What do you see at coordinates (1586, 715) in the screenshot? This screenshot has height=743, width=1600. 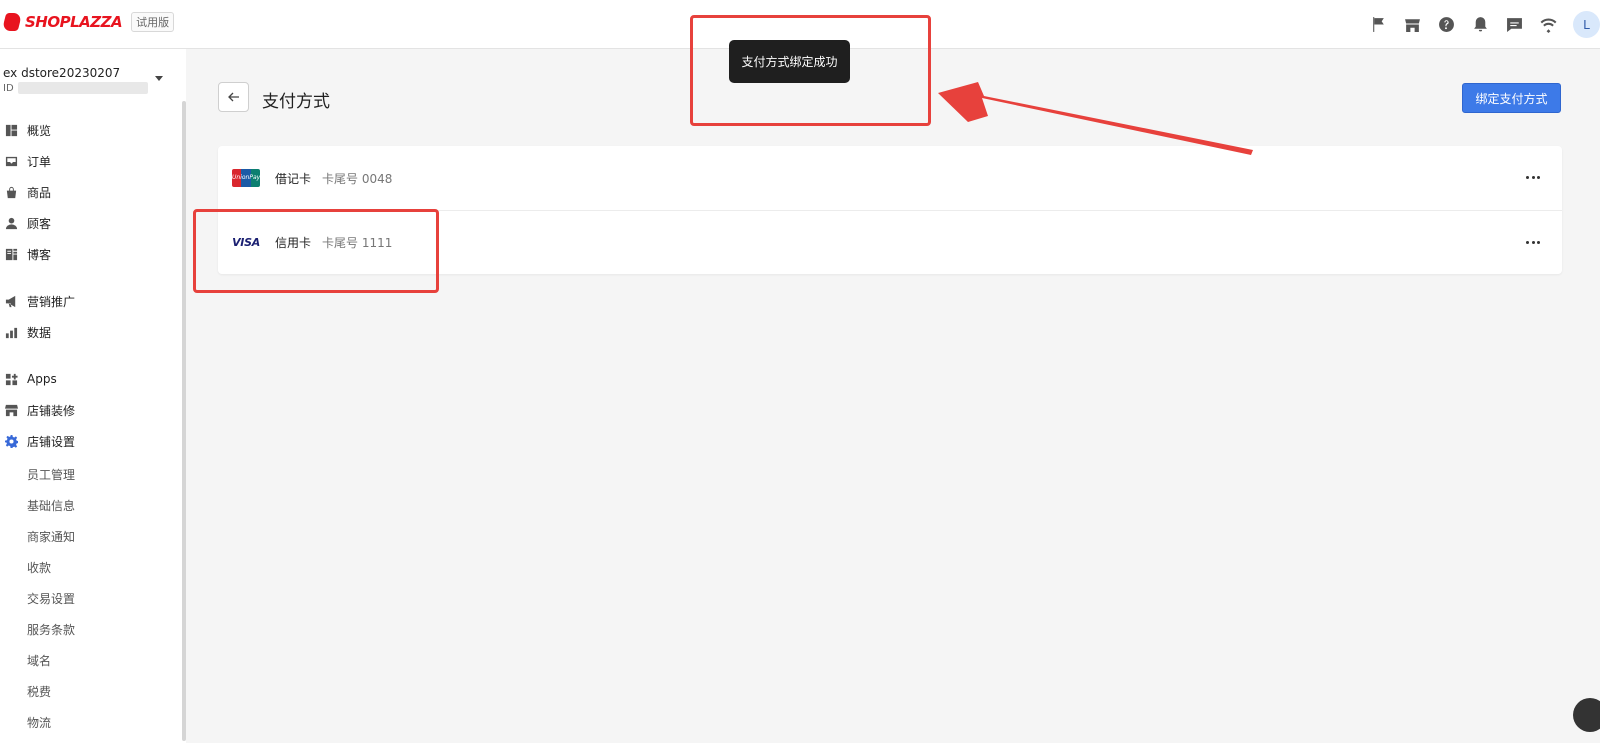 I see `chat-support-button` at bounding box center [1586, 715].